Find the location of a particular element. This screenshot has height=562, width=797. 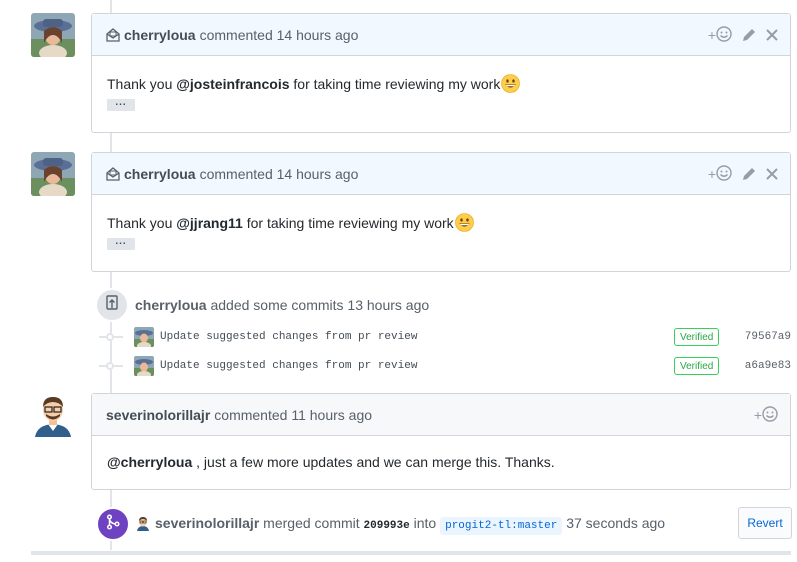

repo-push-icon is located at coordinates (112, 305).